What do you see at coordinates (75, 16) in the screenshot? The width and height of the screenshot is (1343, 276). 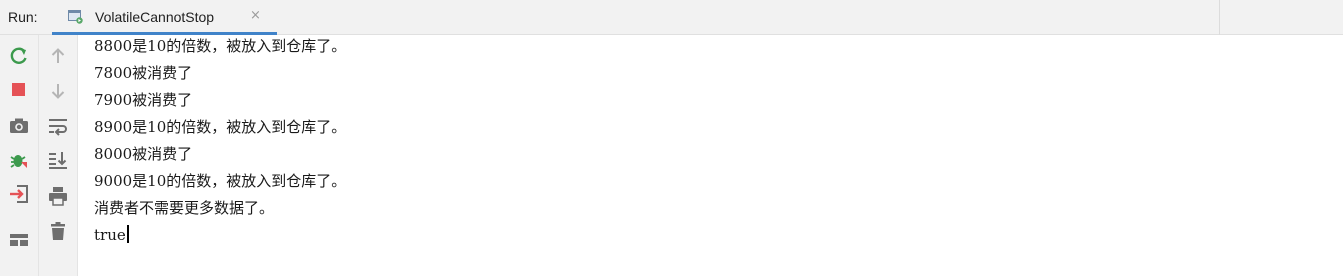 I see `run-config-icon` at bounding box center [75, 16].